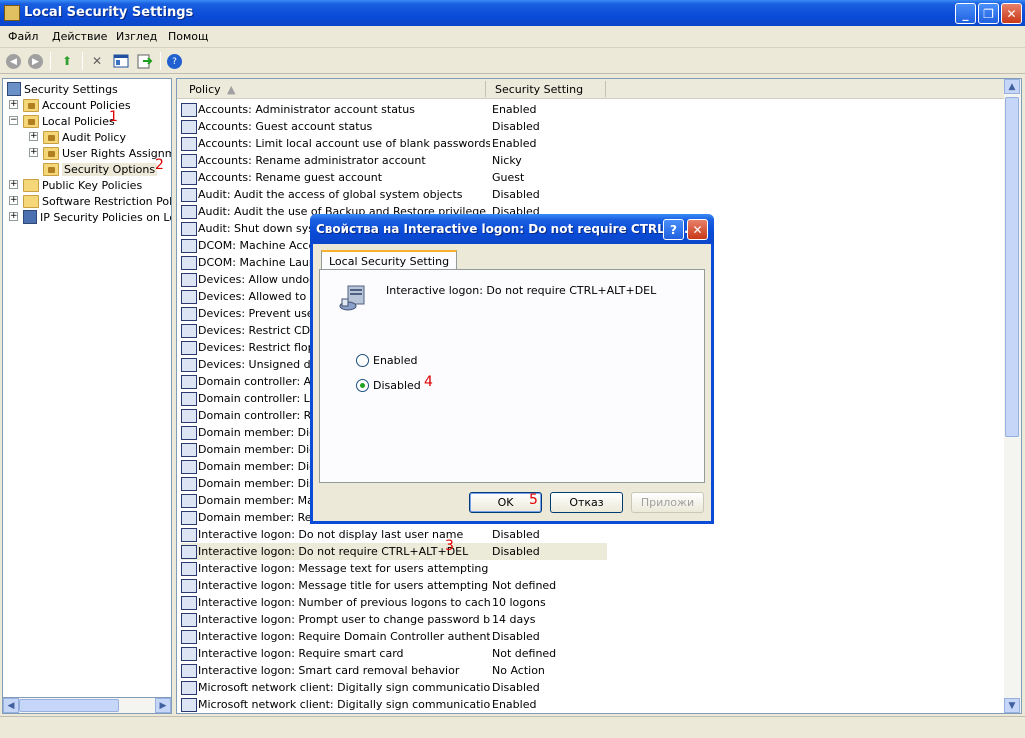 The width and height of the screenshot is (1025, 738). What do you see at coordinates (1011, 13) in the screenshot?
I see `close-button: ✕` at bounding box center [1011, 13].